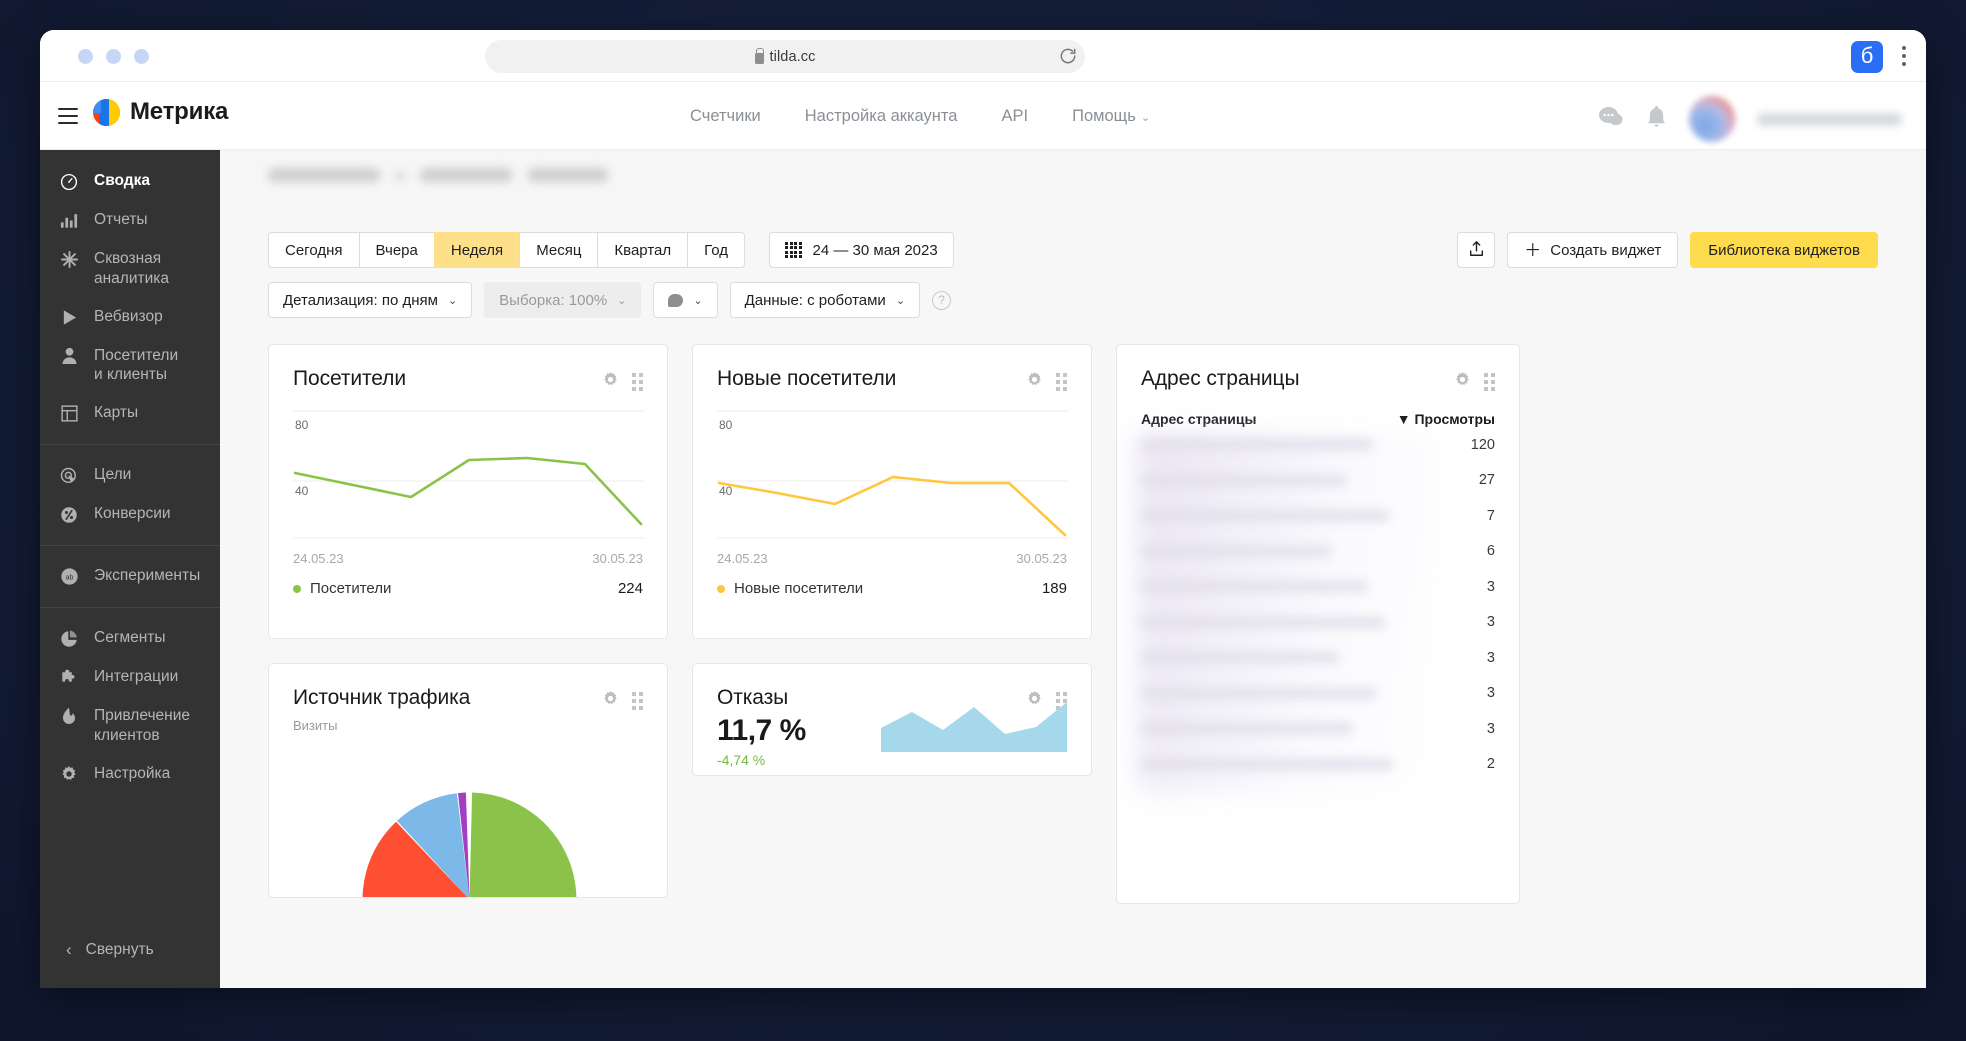 This screenshot has width=1966, height=1041. What do you see at coordinates (881, 116) in the screenshot?
I see `nav-item-account-settings: Настройка аккаунта` at bounding box center [881, 116].